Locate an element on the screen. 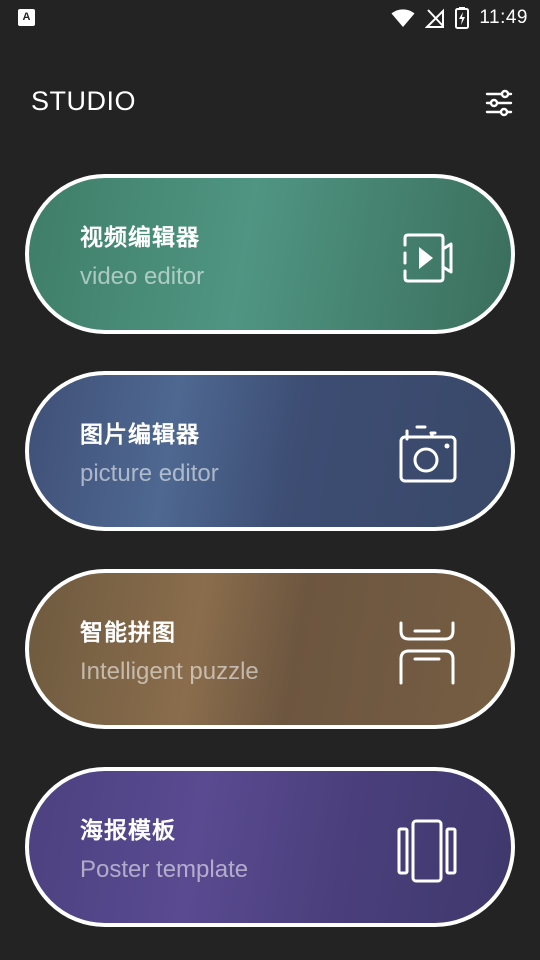 The height and width of the screenshot is (960, 540). status-icons: 11:49 is located at coordinates (459, 18).